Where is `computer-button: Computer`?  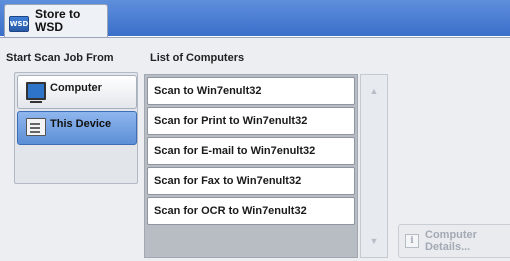 computer-button: Computer is located at coordinates (77, 92).